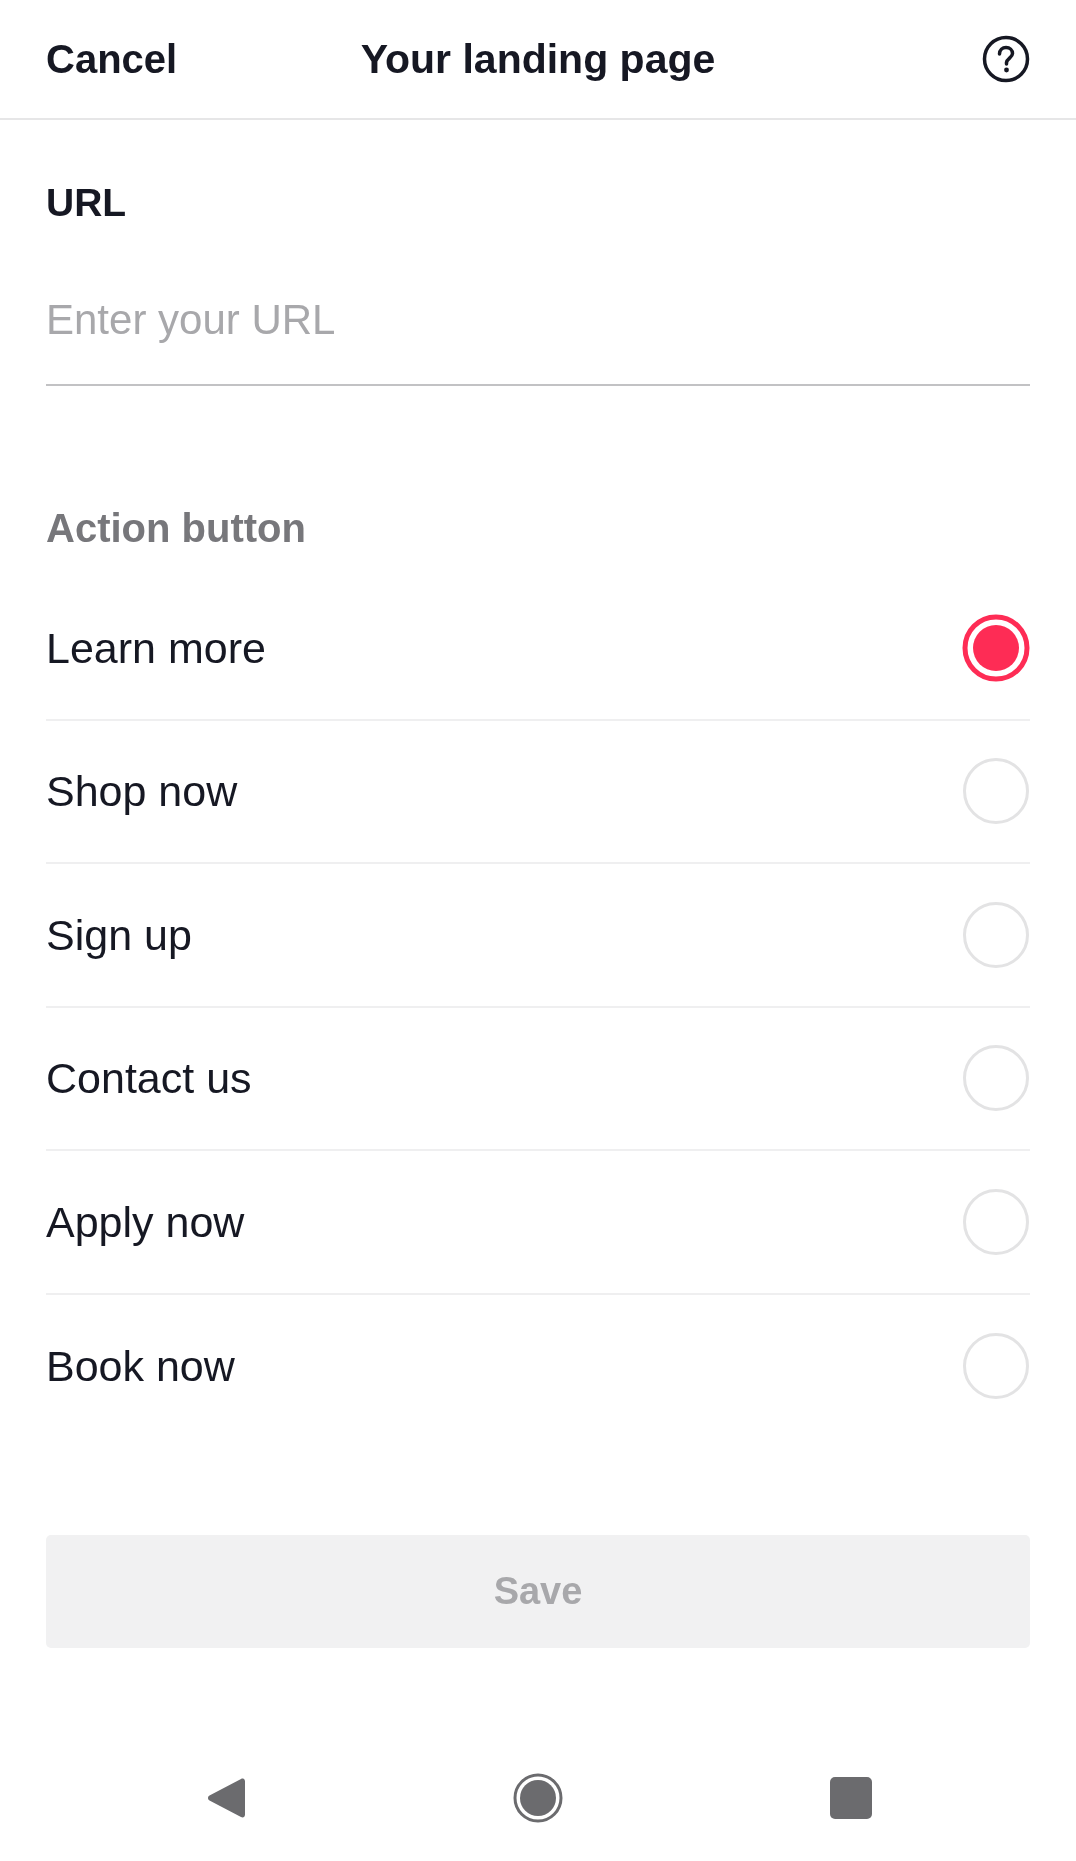 This screenshot has height=1861, width=1076. What do you see at coordinates (176, 528) in the screenshot?
I see `section-heading: Action button` at bounding box center [176, 528].